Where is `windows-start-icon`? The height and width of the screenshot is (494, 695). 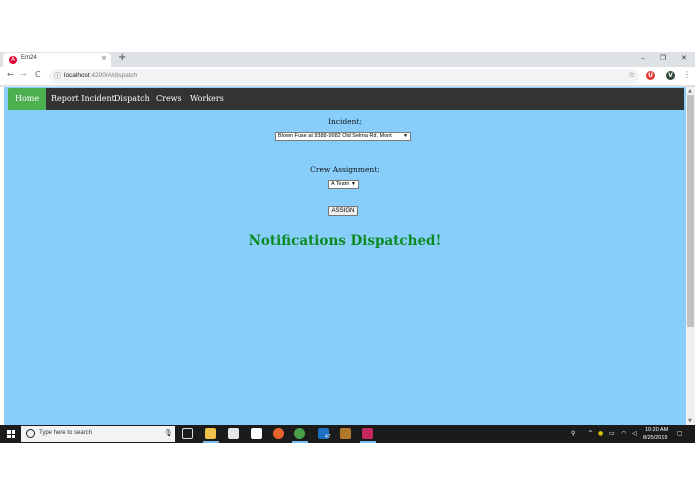 windows-start-icon is located at coordinates (11, 434).